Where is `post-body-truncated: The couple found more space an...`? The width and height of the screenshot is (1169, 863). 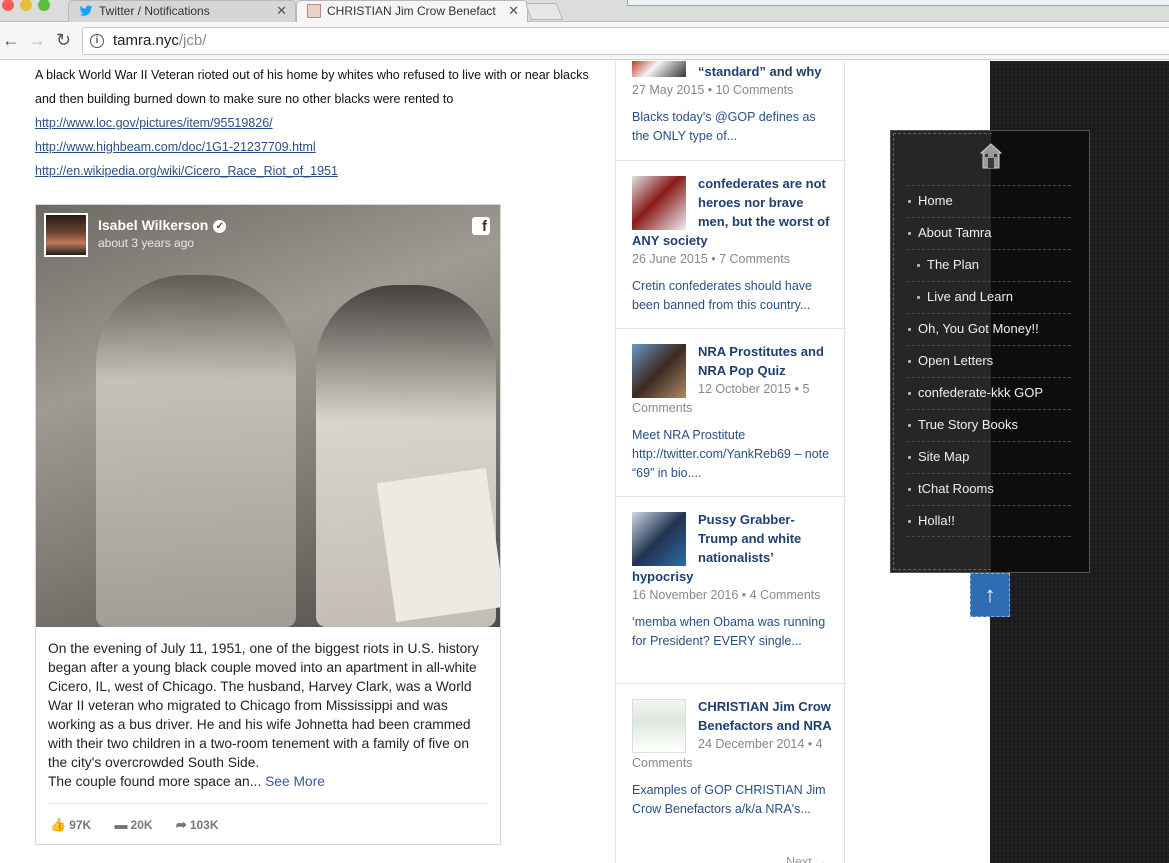 post-body-truncated: The couple found more space an... is located at coordinates (157, 781).